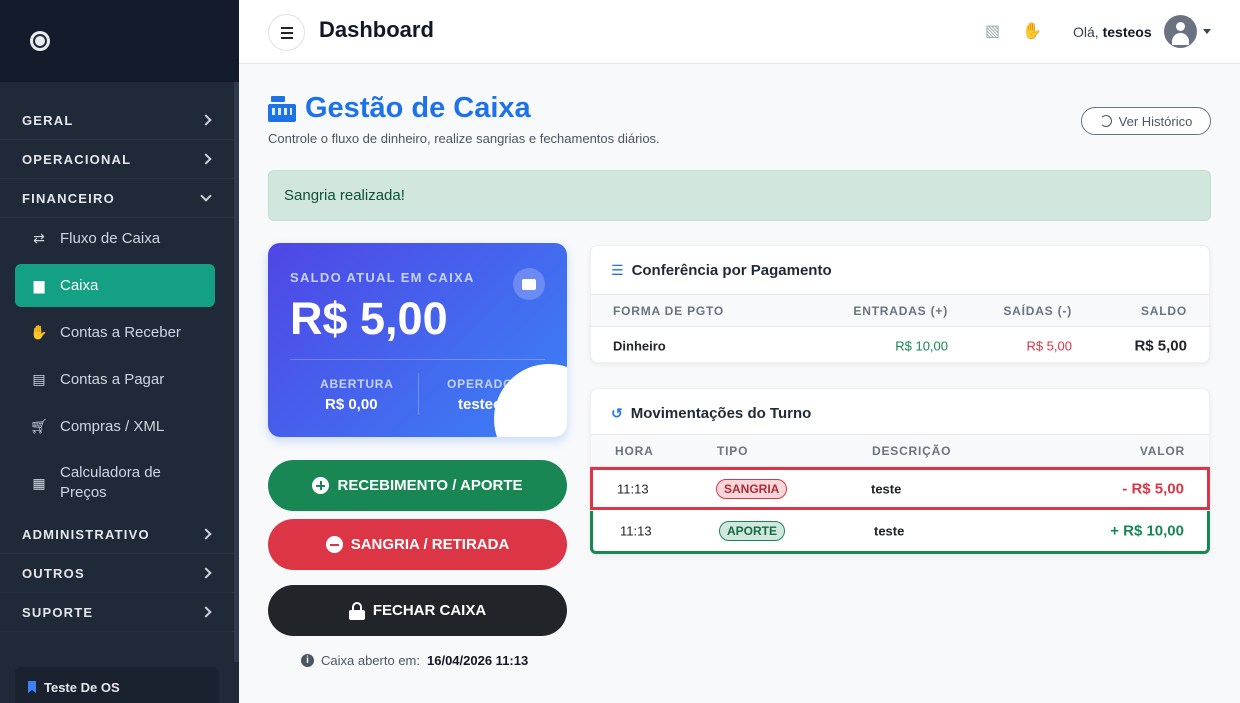  Describe the element at coordinates (669, 310) in the screenshot. I see `column-header: FORMA DE PGTO` at that location.